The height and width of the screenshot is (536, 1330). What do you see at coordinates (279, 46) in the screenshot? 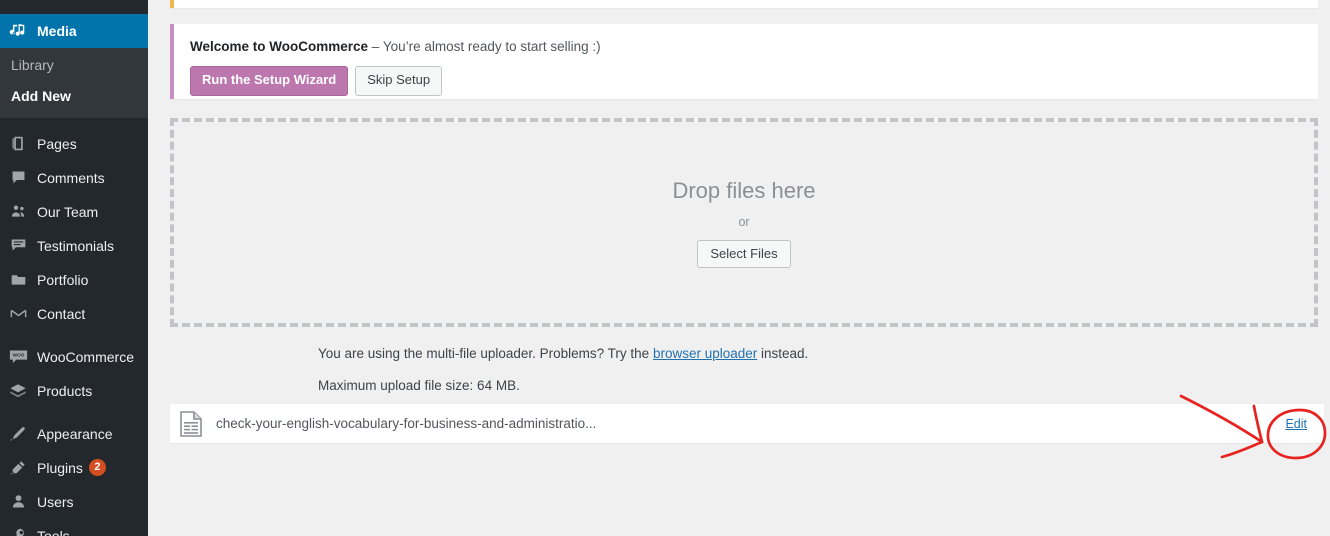
I see `notice-title: Welcome to WooCommerce` at bounding box center [279, 46].